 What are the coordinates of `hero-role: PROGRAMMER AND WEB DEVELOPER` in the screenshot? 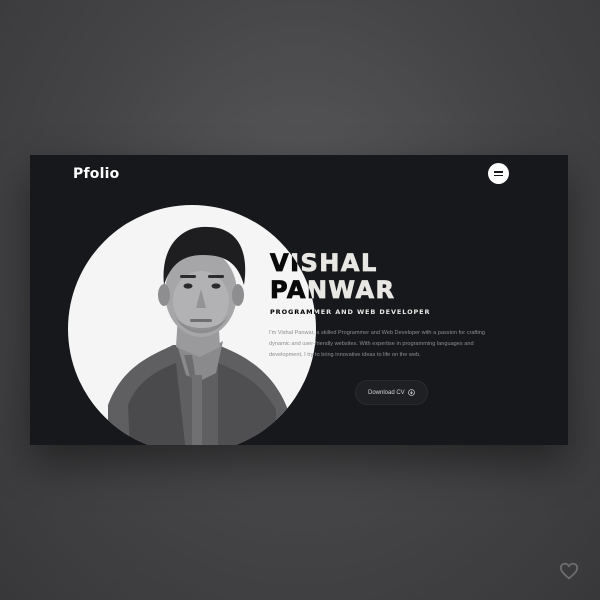 It's located at (350, 312).